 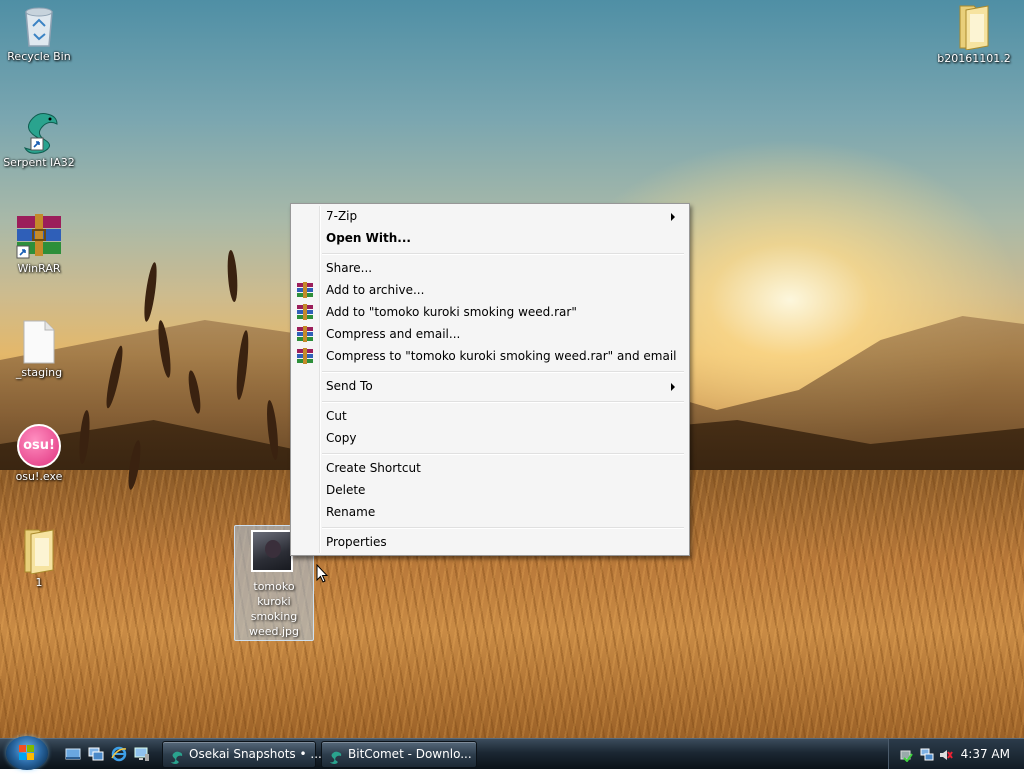 What do you see at coordinates (489, 416) in the screenshot?
I see `menu-item-cut: Cut` at bounding box center [489, 416].